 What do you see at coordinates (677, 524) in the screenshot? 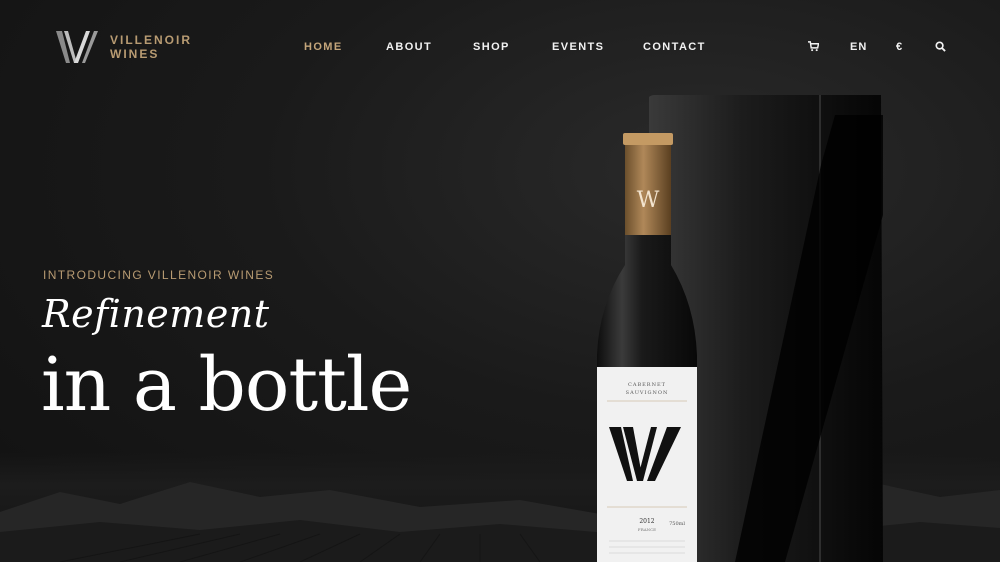
I see `label-volume: 750ml` at bounding box center [677, 524].